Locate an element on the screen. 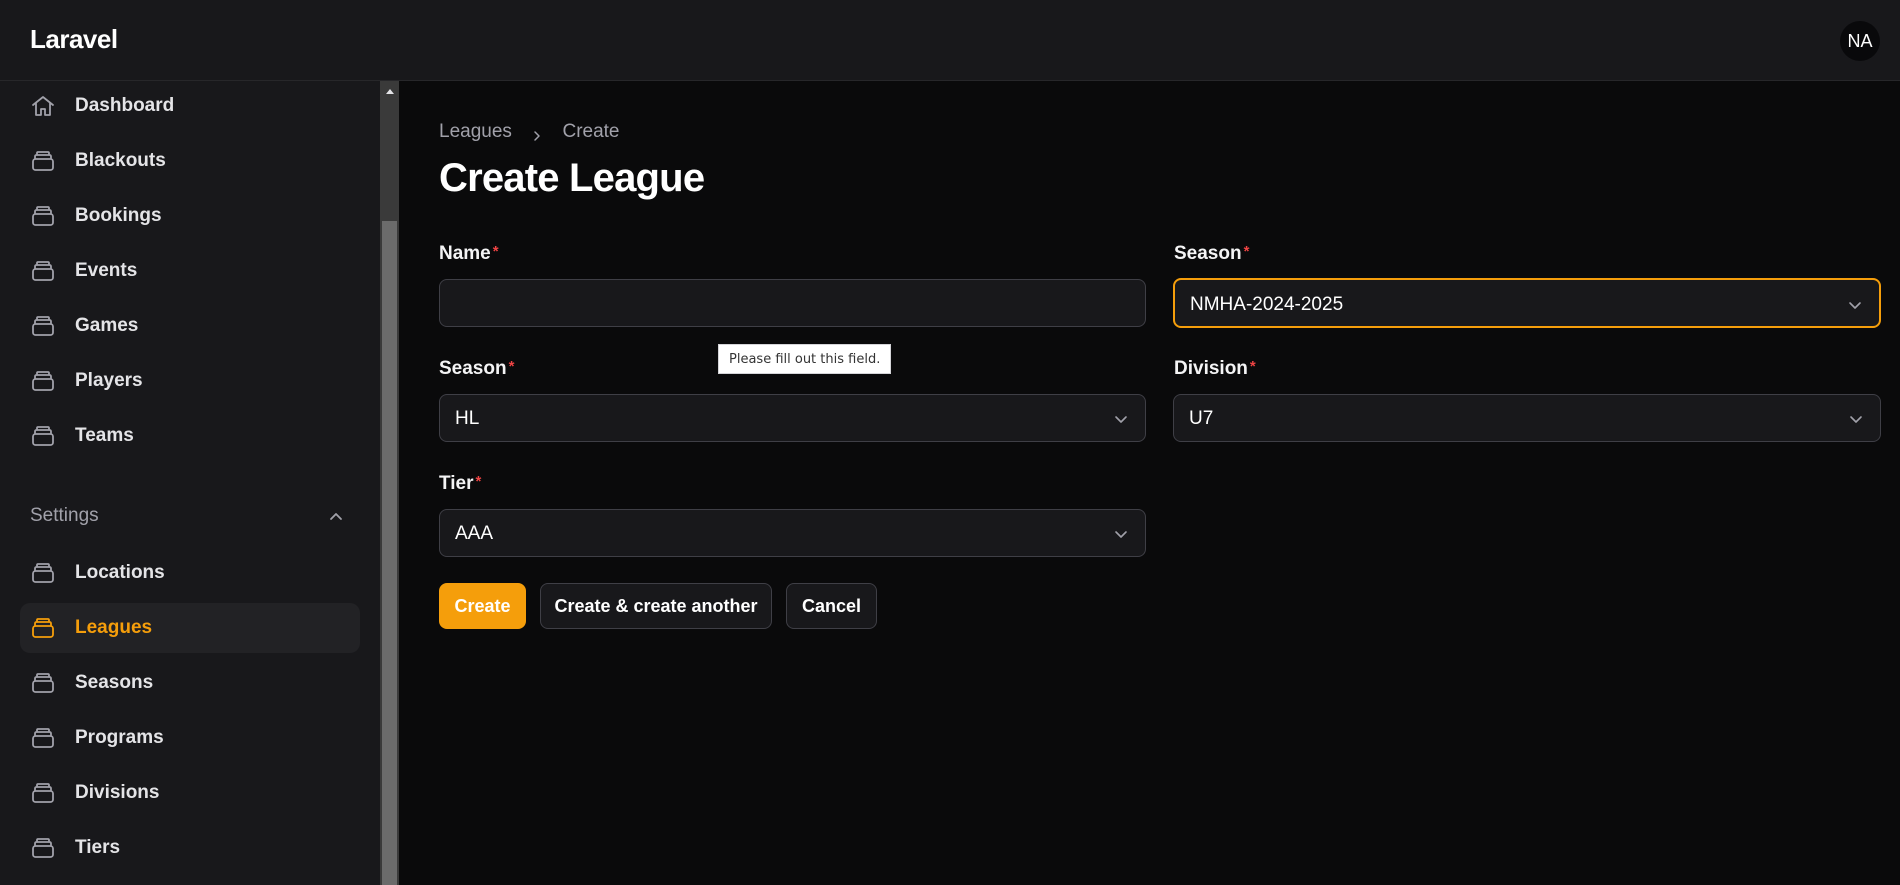 This screenshot has width=1900, height=885. tier-label: Tier * is located at coordinates (460, 484).